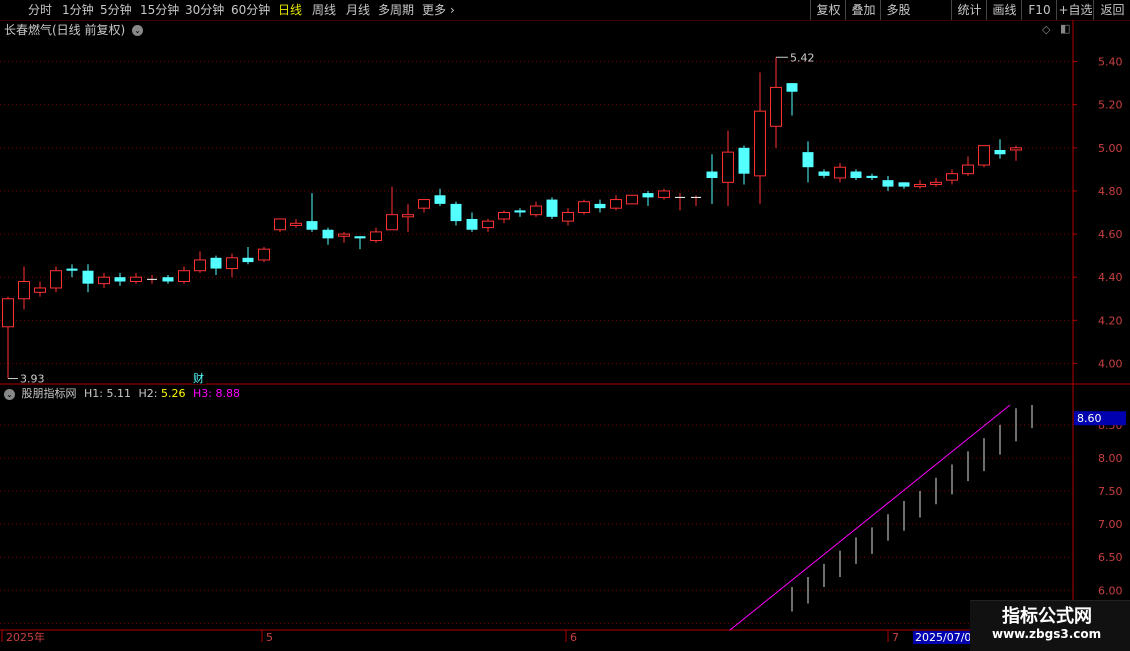  I want to click on indicator-tick-label: 6.00, so click(1110, 590).